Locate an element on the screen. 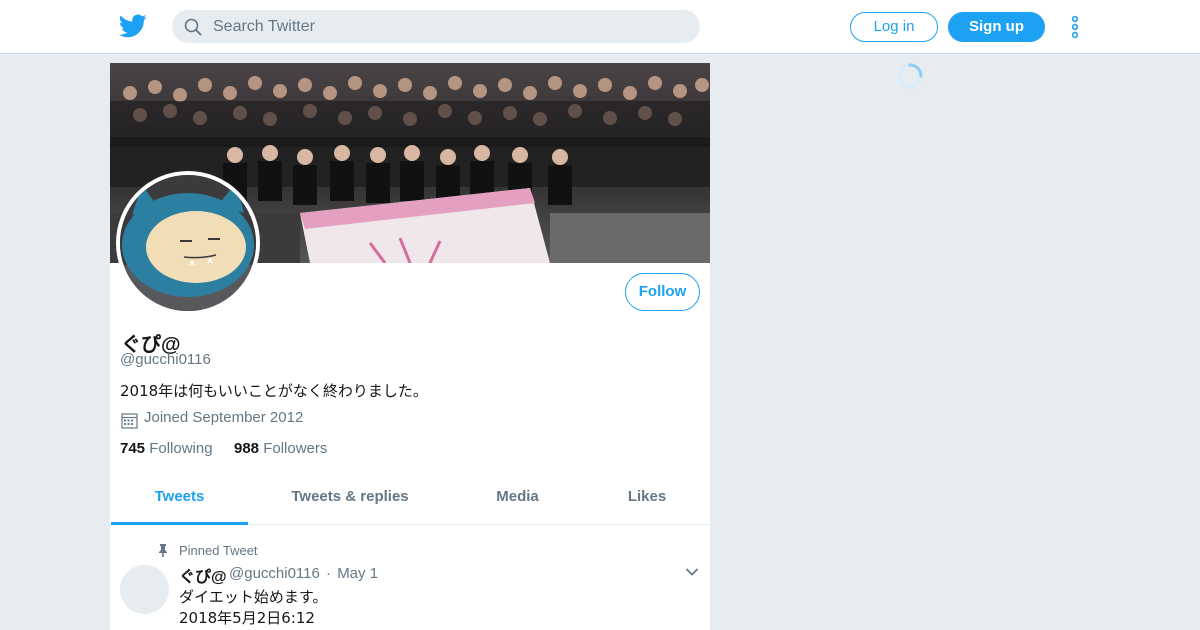 The image size is (1200, 630). tweet-avatar is located at coordinates (144, 589).